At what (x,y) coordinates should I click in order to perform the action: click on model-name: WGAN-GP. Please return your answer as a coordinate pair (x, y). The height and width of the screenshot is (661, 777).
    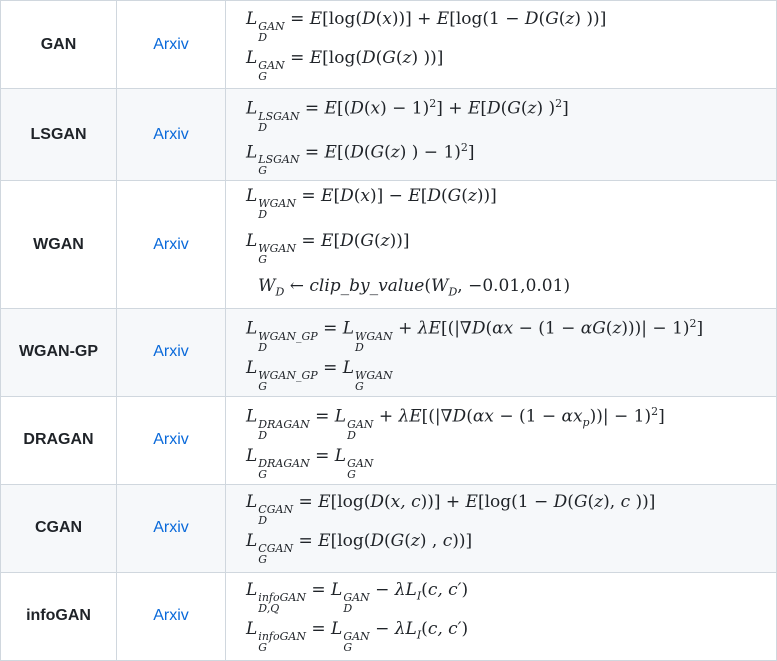
    Looking at the image, I should click on (58, 352).